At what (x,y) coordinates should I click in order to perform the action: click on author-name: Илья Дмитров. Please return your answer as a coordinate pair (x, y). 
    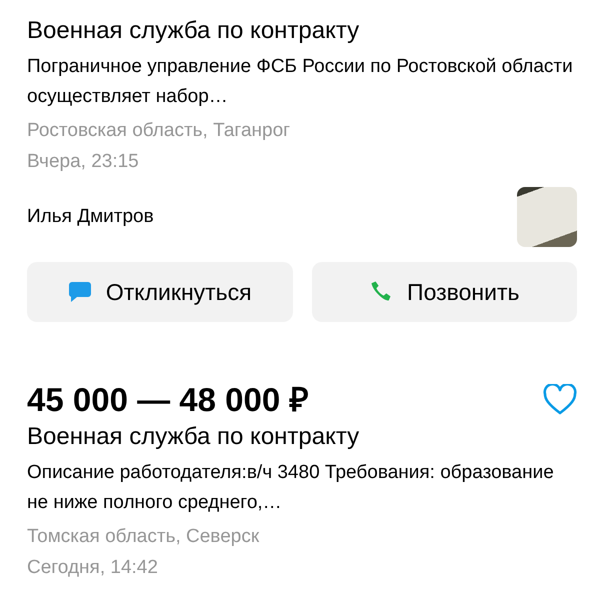
    Looking at the image, I should click on (90, 216).